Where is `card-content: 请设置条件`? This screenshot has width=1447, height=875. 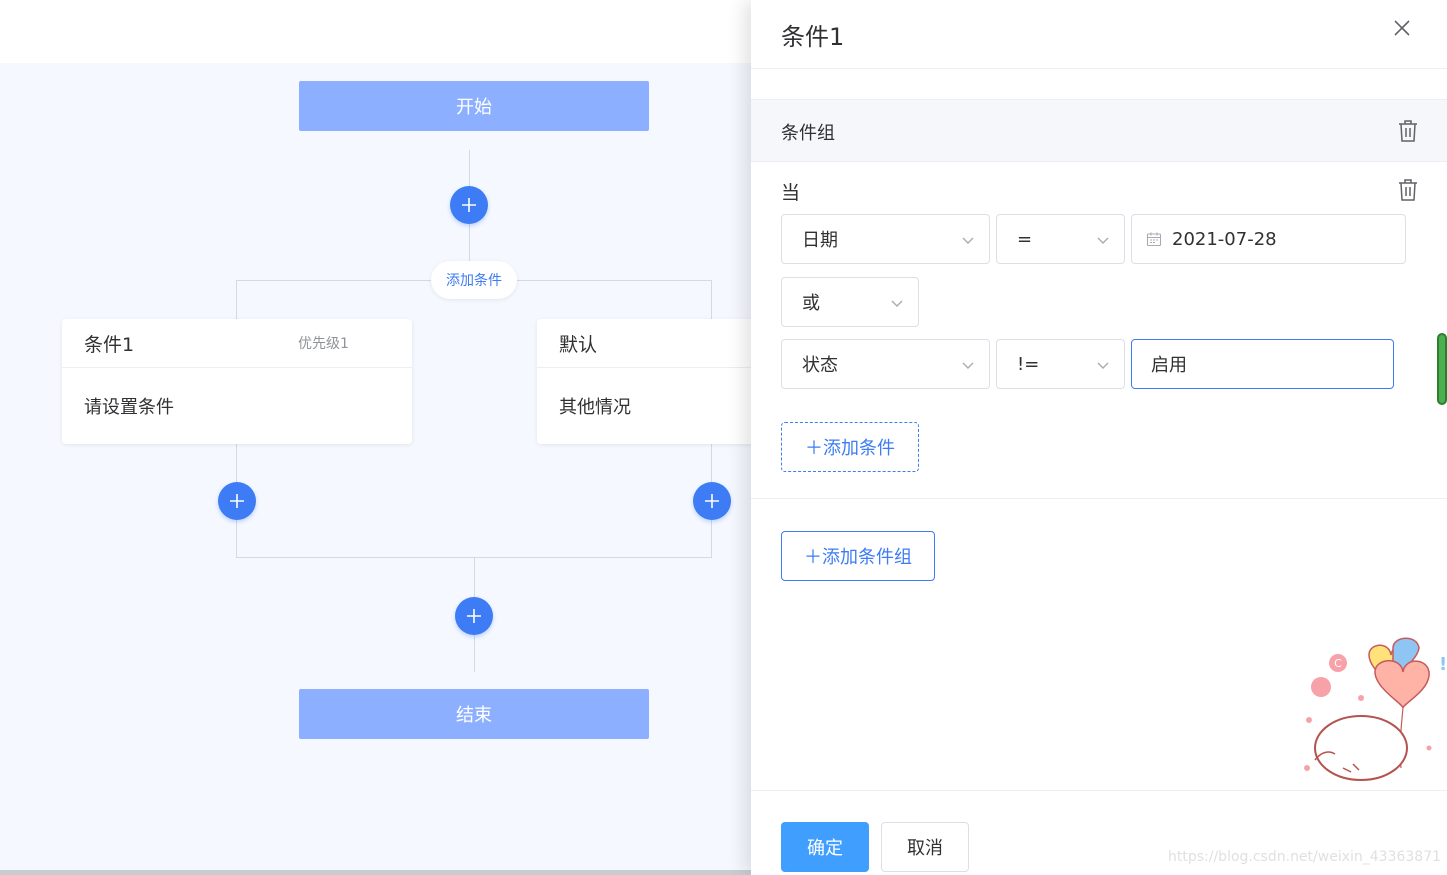
card-content: 请设置条件 is located at coordinates (129, 407).